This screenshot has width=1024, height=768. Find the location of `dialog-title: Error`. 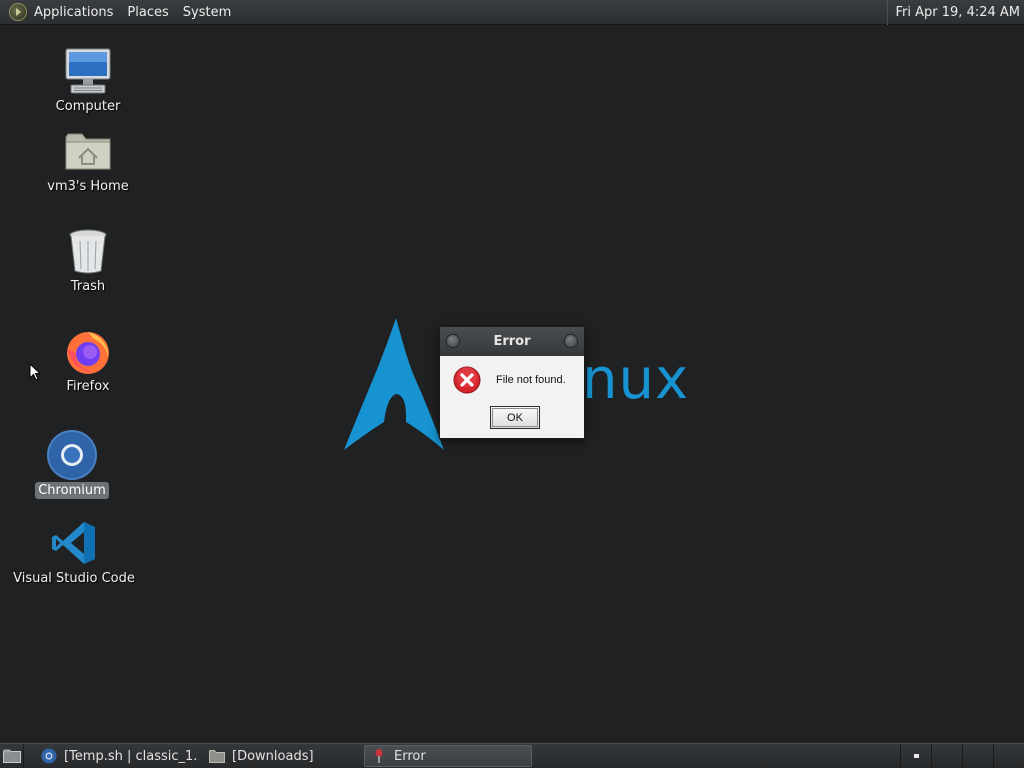

dialog-title: Error is located at coordinates (512, 341).